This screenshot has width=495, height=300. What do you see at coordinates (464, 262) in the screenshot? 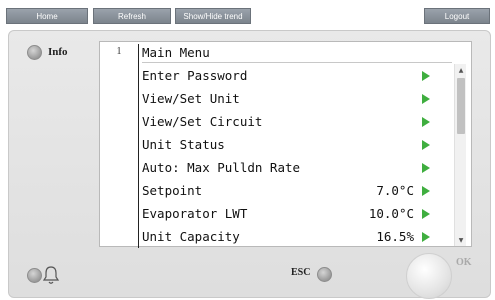
I see `ok-label: OK` at bounding box center [464, 262].